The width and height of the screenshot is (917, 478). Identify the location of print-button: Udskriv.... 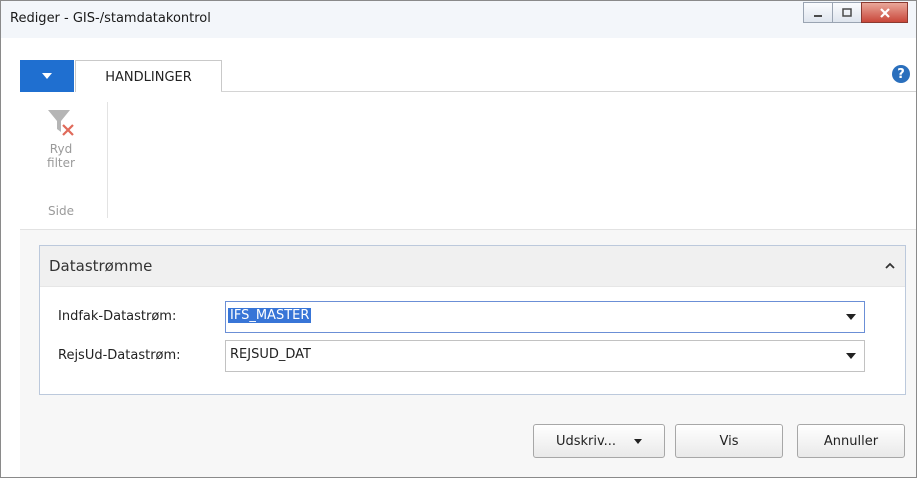
(599, 441).